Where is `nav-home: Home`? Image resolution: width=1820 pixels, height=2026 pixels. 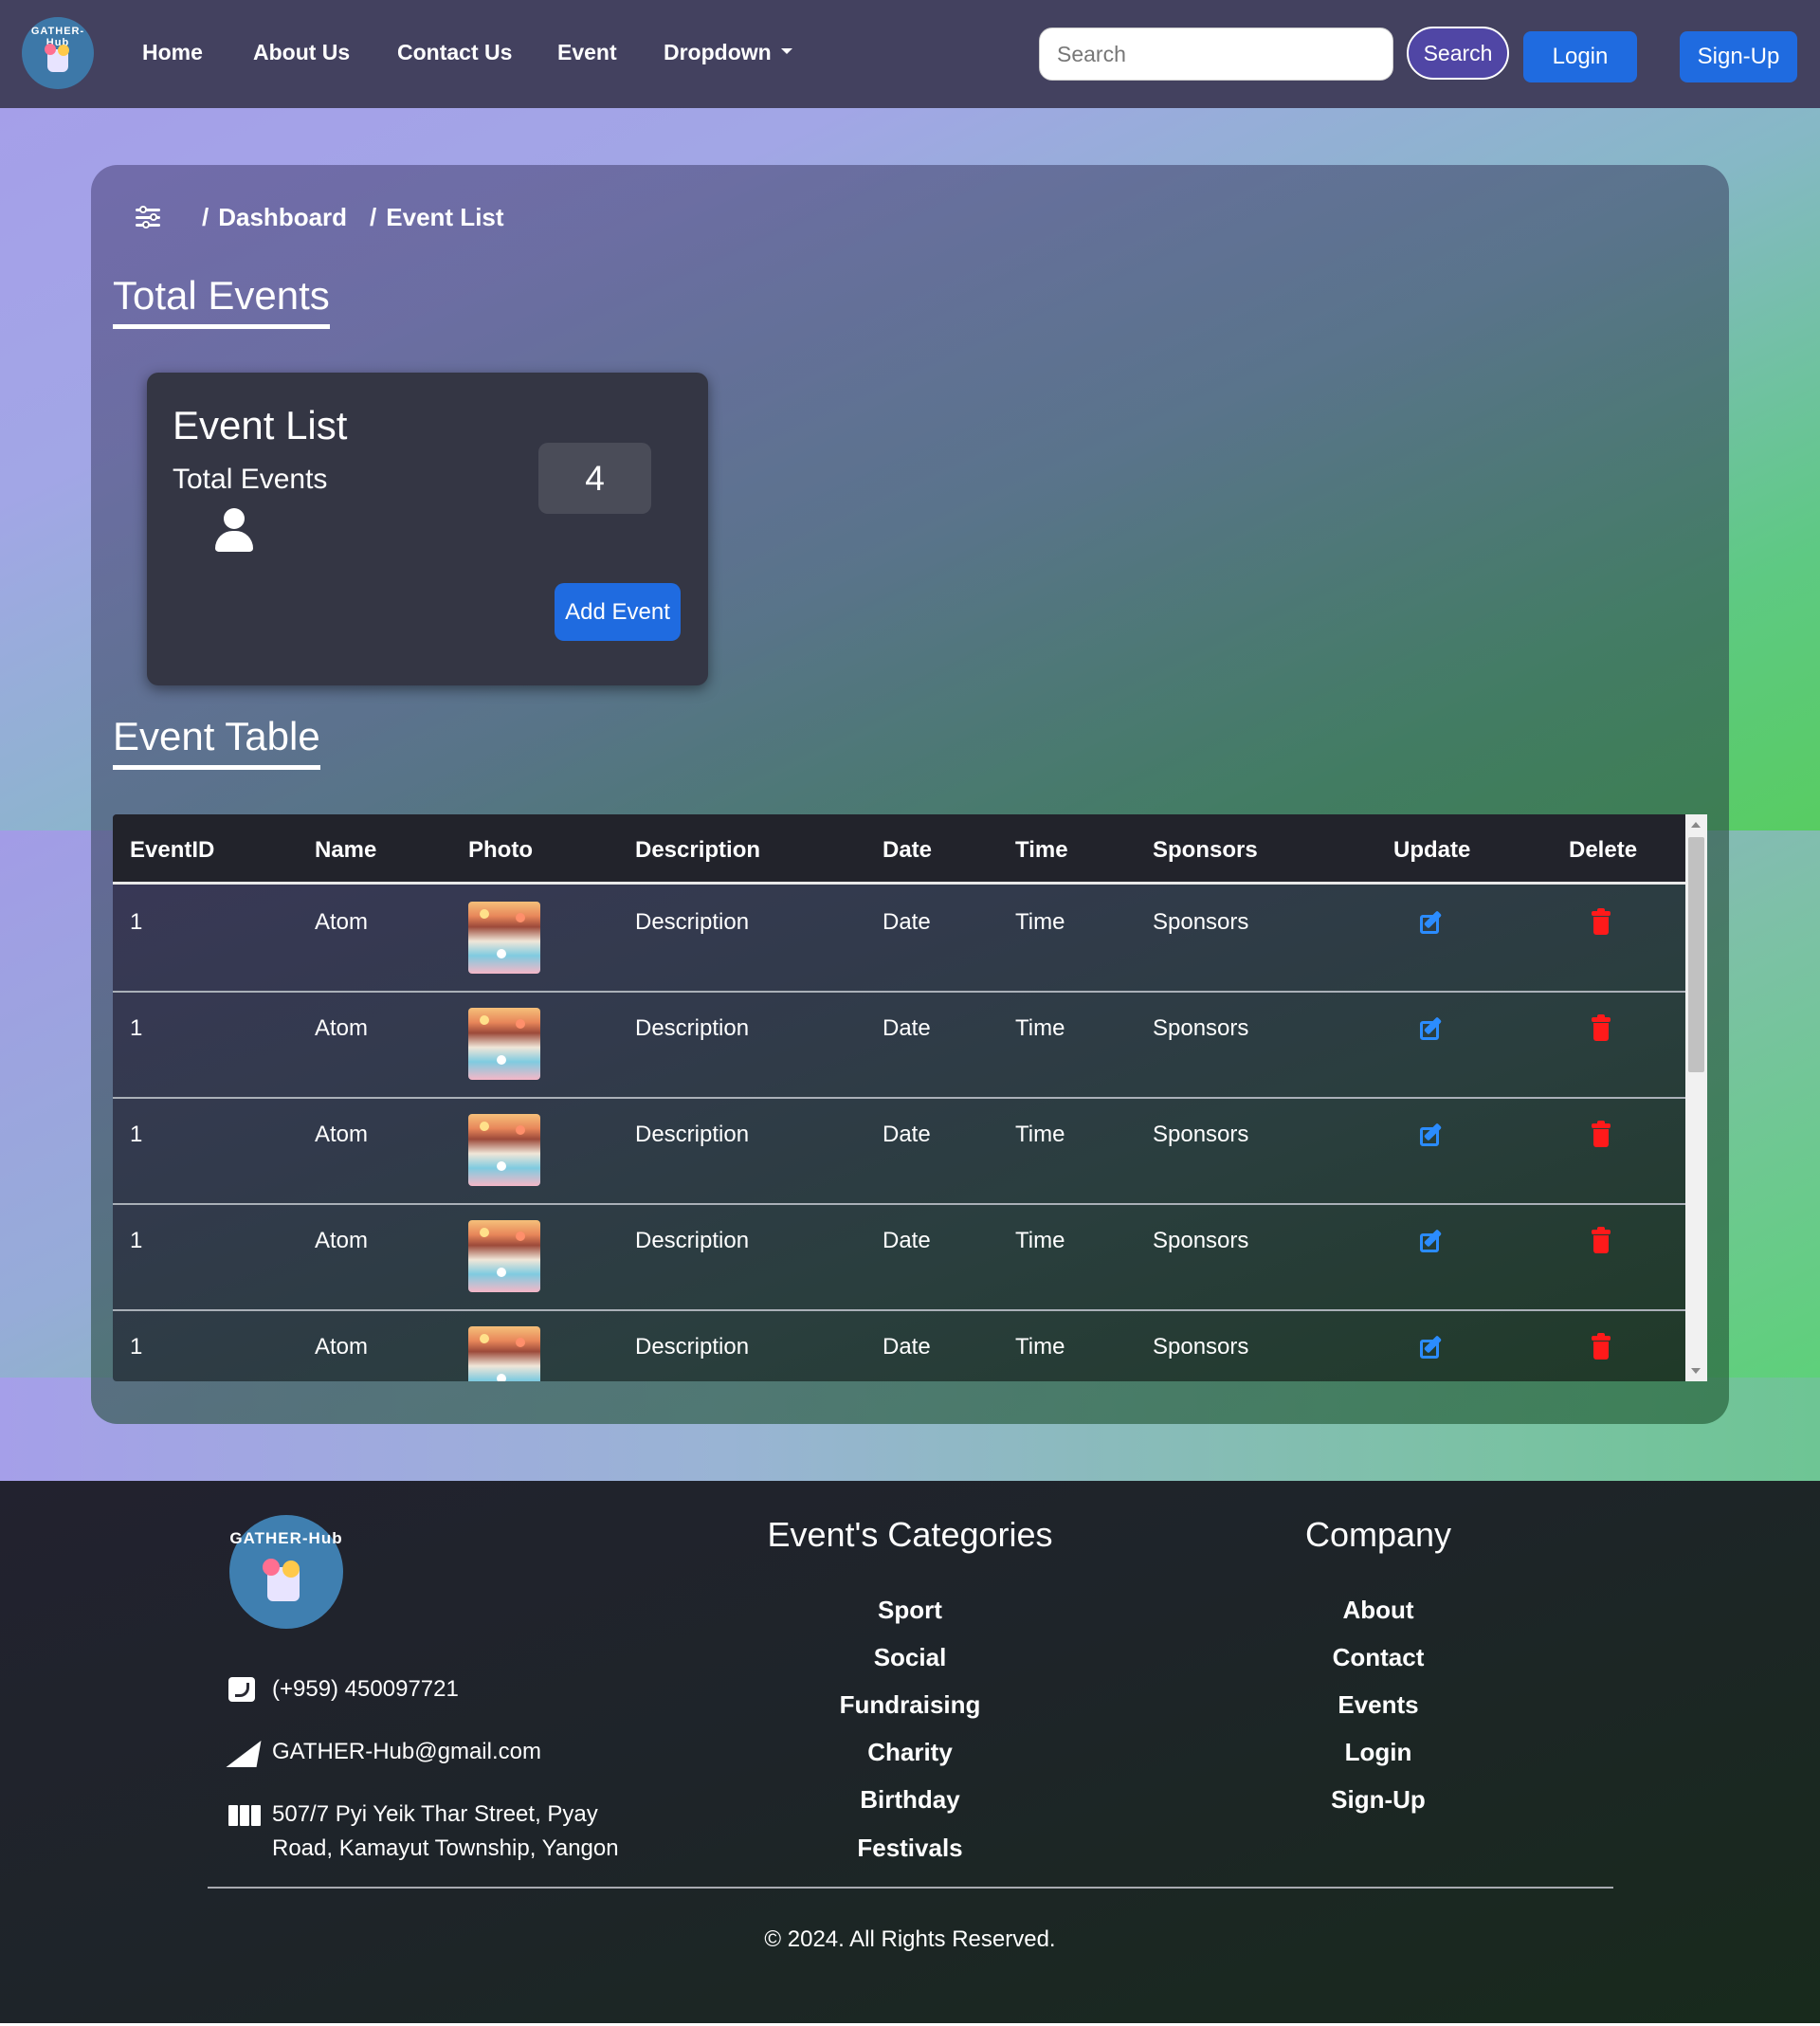 nav-home: Home is located at coordinates (172, 52).